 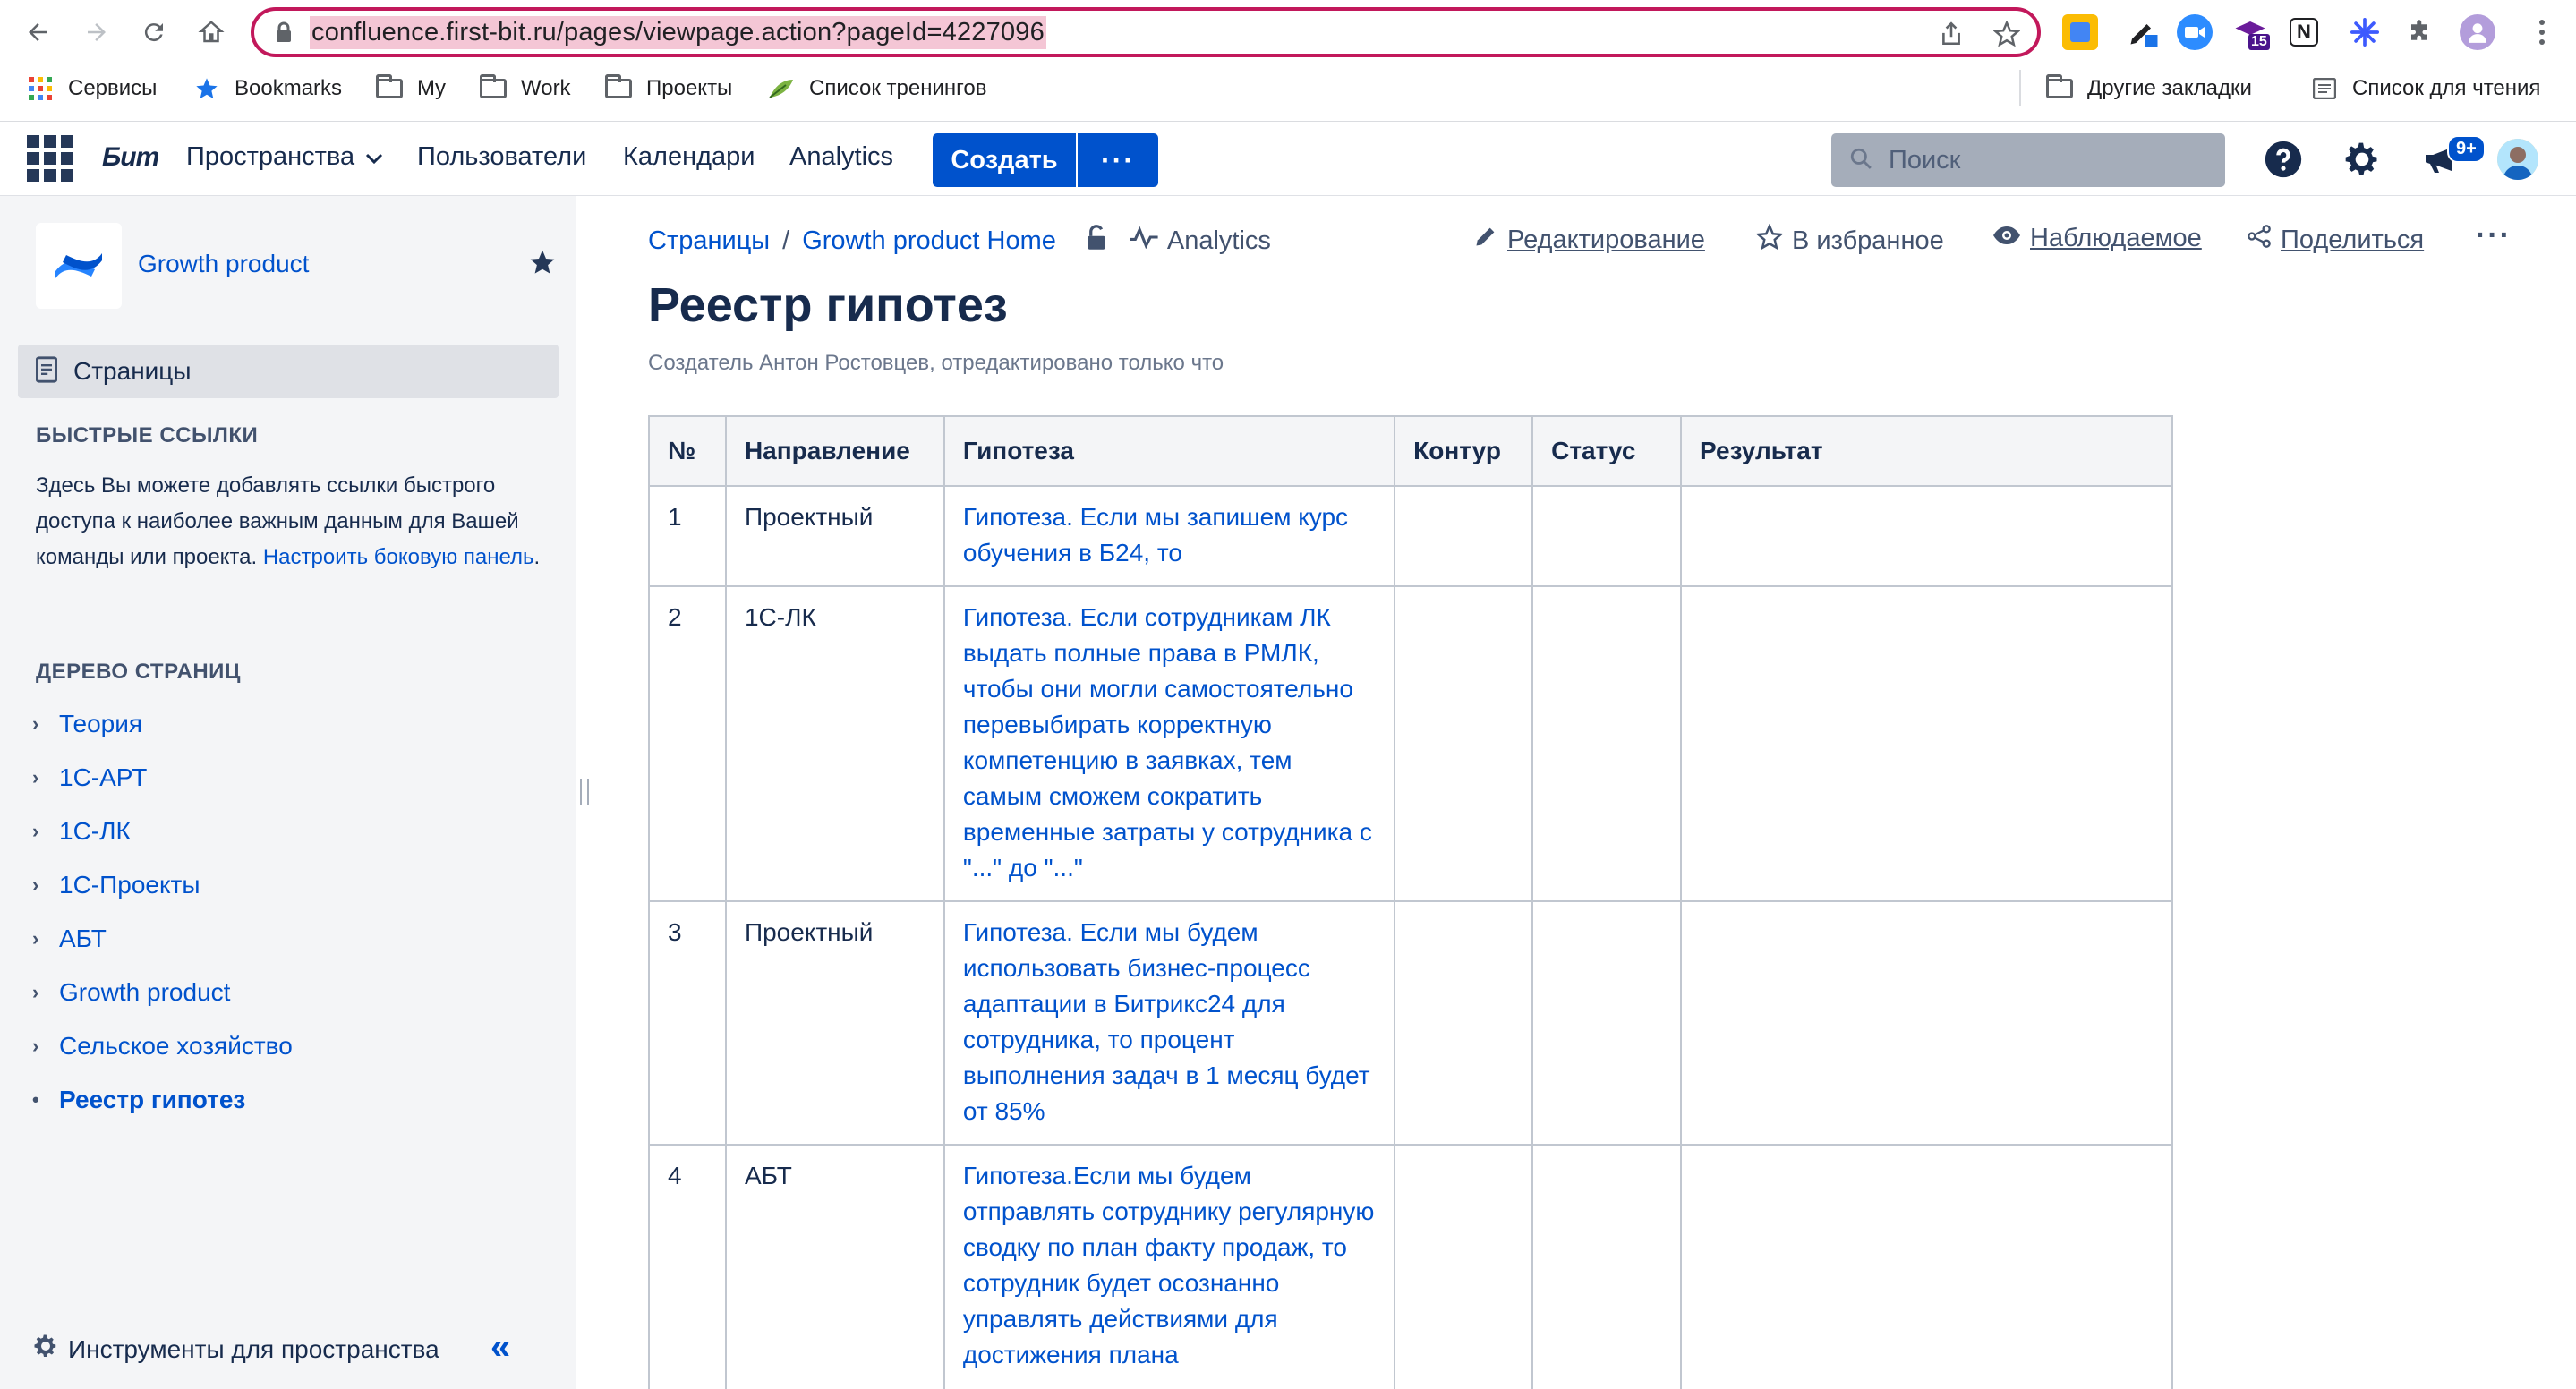 What do you see at coordinates (841, 157) in the screenshot?
I see `nav-analytics: Analytics` at bounding box center [841, 157].